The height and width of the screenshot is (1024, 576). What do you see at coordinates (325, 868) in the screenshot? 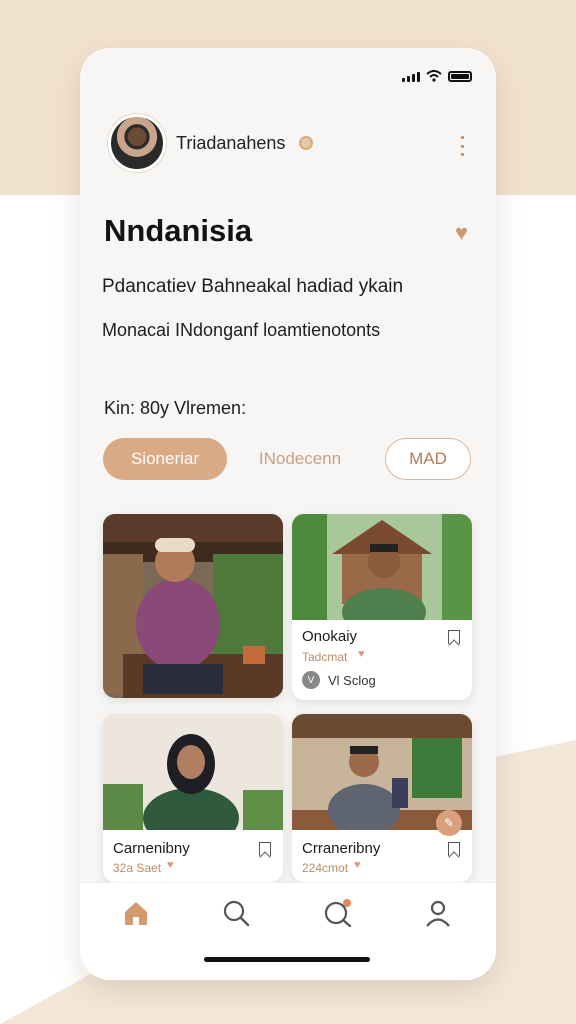
I see `card-subtitle: 224cmot` at bounding box center [325, 868].